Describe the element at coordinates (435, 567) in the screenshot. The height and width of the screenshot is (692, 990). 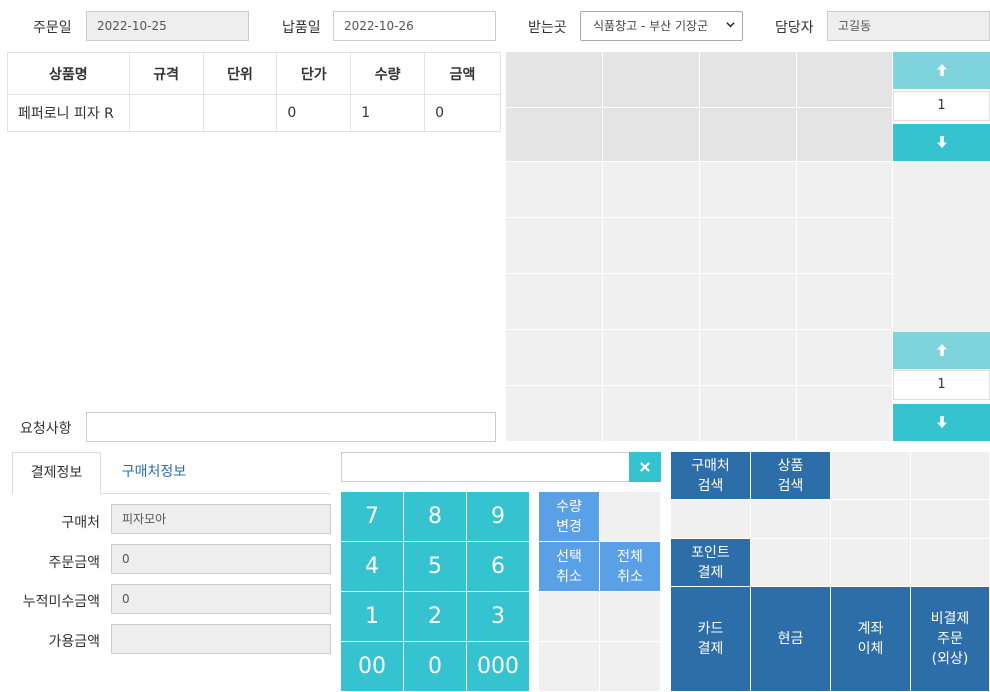
I see `key-5: 5` at that location.